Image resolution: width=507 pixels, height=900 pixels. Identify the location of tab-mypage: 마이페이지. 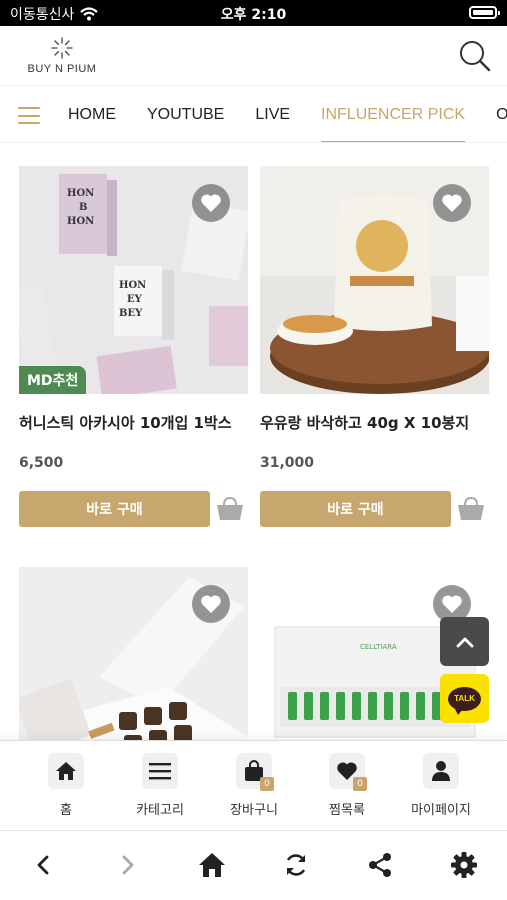
(441, 785).